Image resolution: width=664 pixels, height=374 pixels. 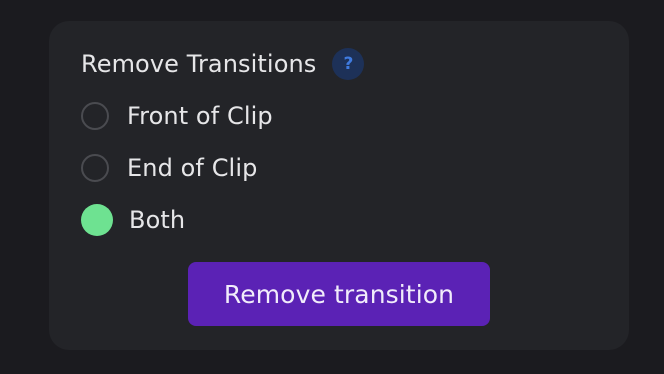 What do you see at coordinates (95, 116) in the screenshot?
I see `radio-button-front-of-clip` at bounding box center [95, 116].